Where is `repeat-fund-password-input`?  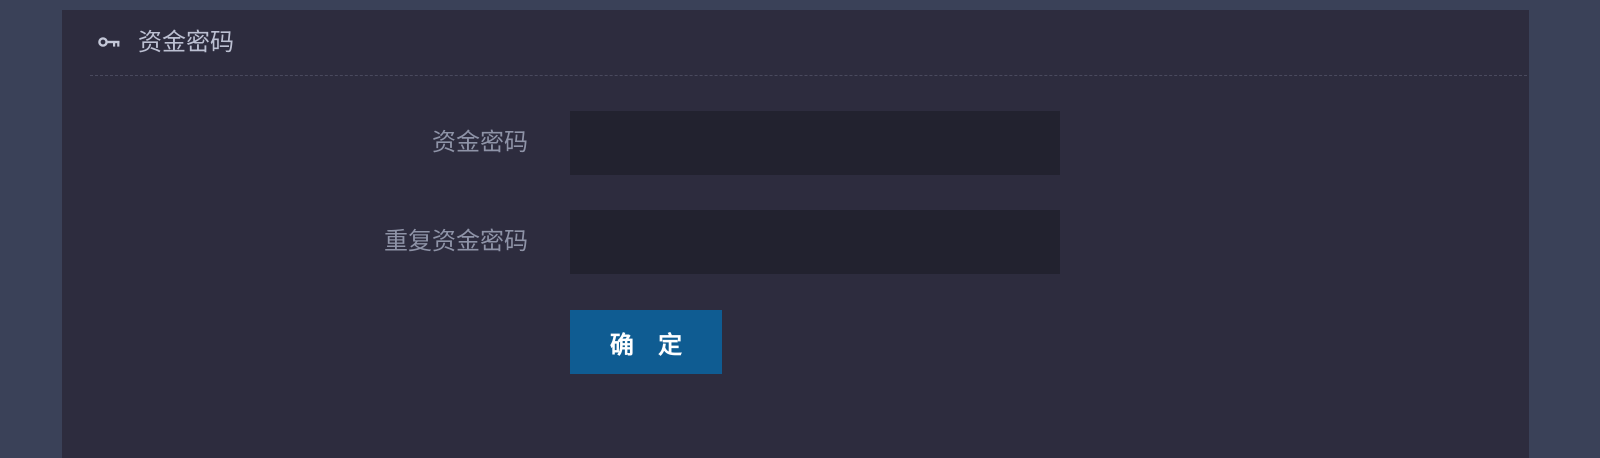
repeat-fund-password-input is located at coordinates (815, 242).